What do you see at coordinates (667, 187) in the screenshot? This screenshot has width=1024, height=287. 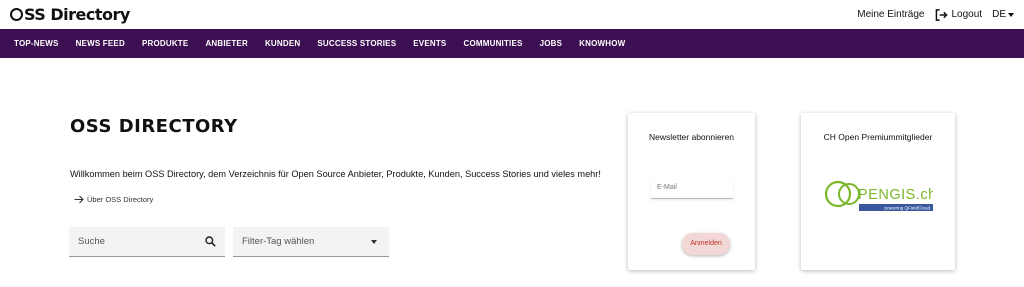 I see `email-placeholder: E-Mail` at bounding box center [667, 187].